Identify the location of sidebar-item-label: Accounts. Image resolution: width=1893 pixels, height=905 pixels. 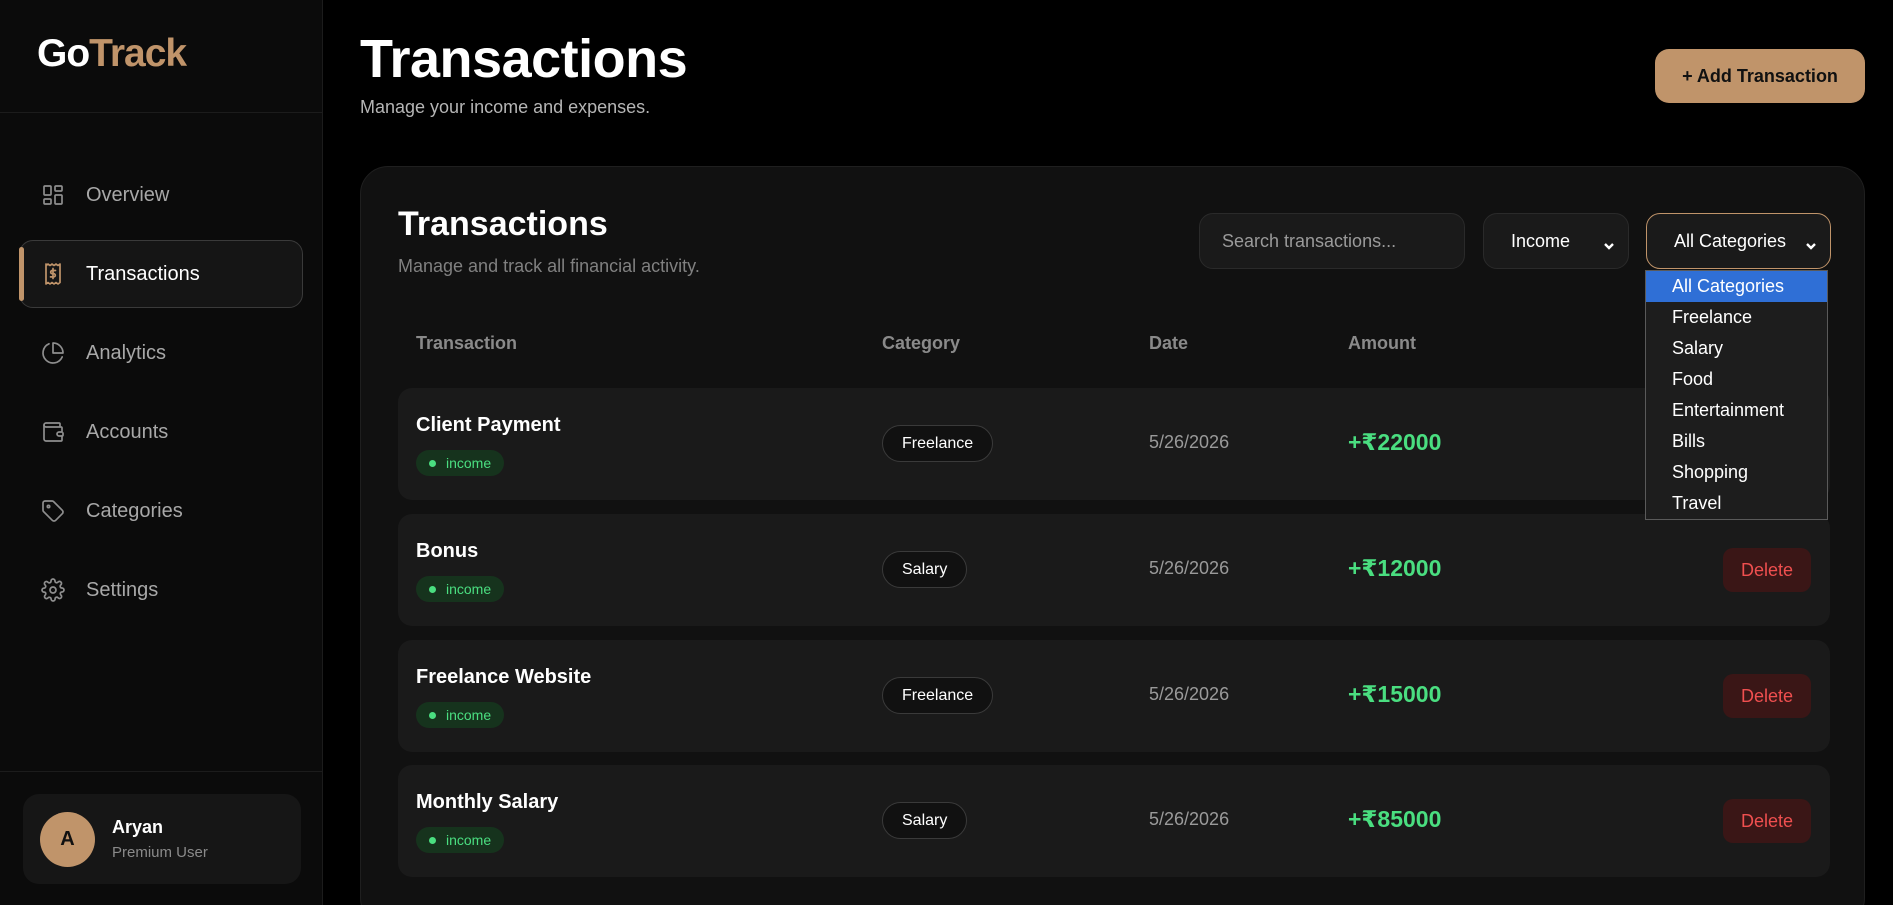
(127, 431).